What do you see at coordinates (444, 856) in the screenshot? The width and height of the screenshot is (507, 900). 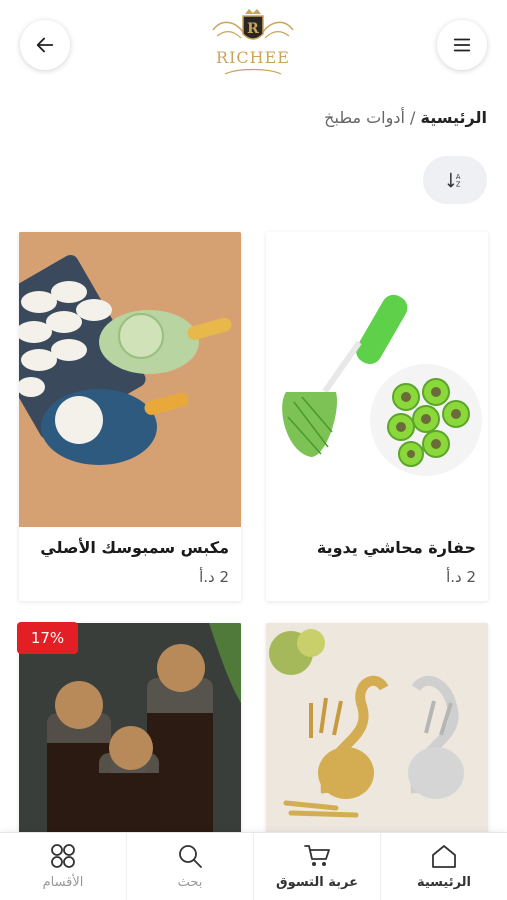 I see `home-icon` at bounding box center [444, 856].